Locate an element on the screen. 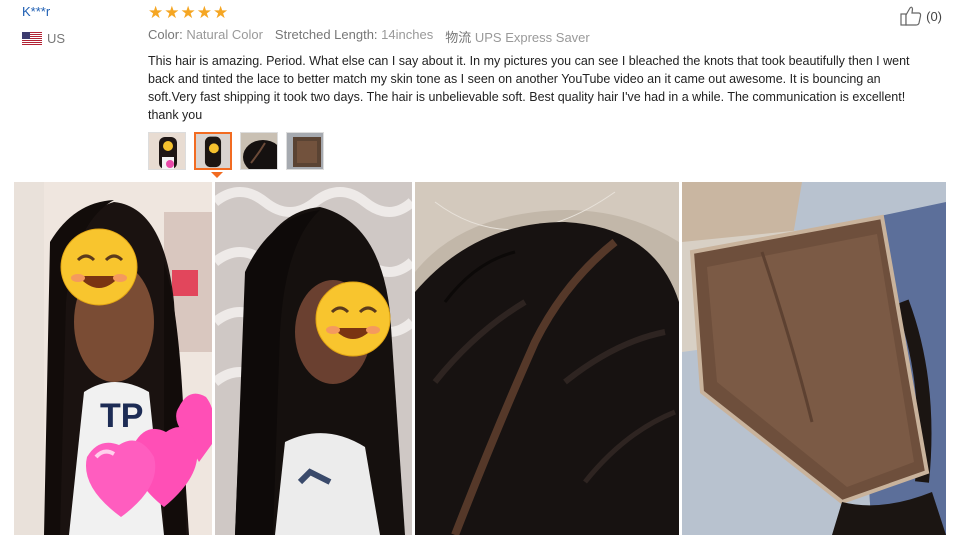  selected-thumbnail-indicator is located at coordinates (217, 175).